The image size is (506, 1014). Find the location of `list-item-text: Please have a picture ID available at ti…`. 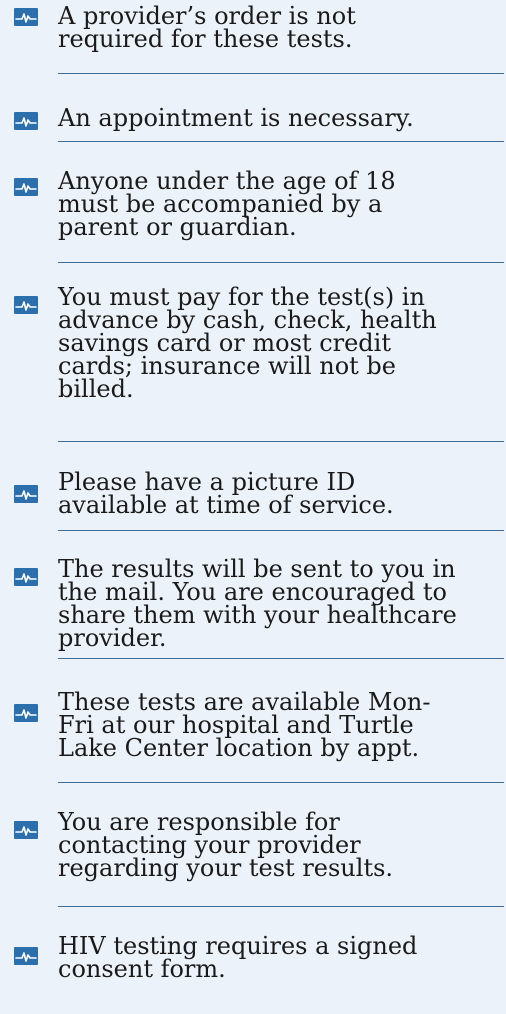

list-item-text: Please have a picture ID available at ti… is located at coordinates (226, 493).